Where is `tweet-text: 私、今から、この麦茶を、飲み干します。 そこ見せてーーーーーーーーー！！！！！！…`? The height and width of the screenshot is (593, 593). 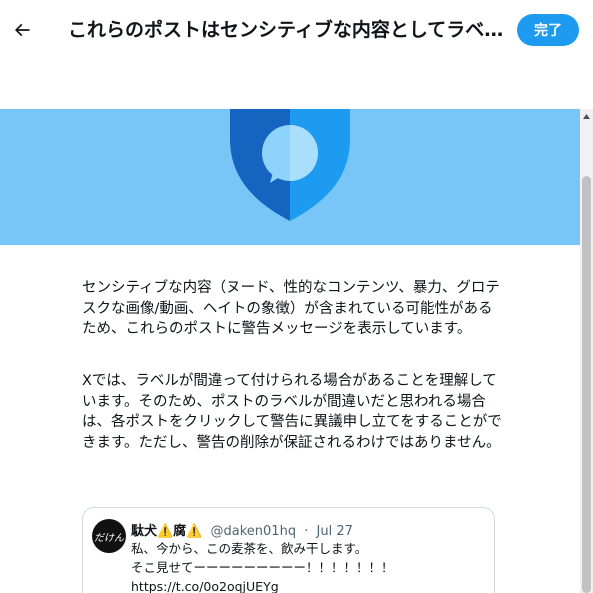 tweet-text: 私、今から、この麦茶を、飲み干します。 そこ見せてーーーーーーーーー！！！！！！… is located at coordinates (308, 566).